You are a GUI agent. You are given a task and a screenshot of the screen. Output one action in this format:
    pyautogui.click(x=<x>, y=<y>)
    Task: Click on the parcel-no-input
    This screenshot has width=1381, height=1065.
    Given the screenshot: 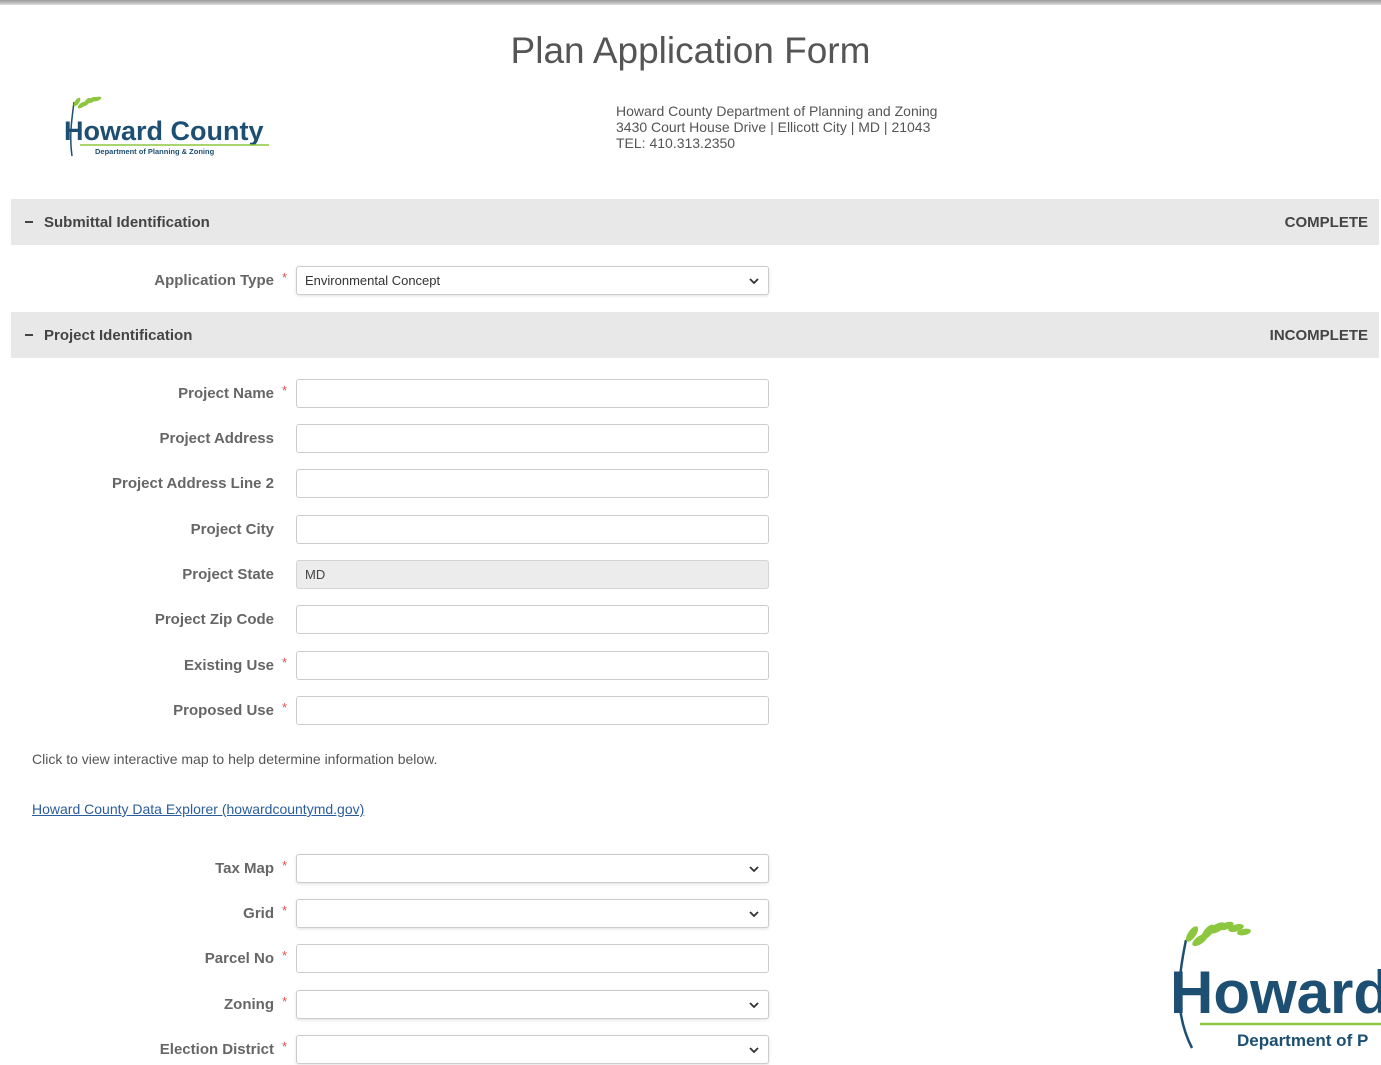 What is the action you would take?
    pyautogui.click(x=532, y=958)
    